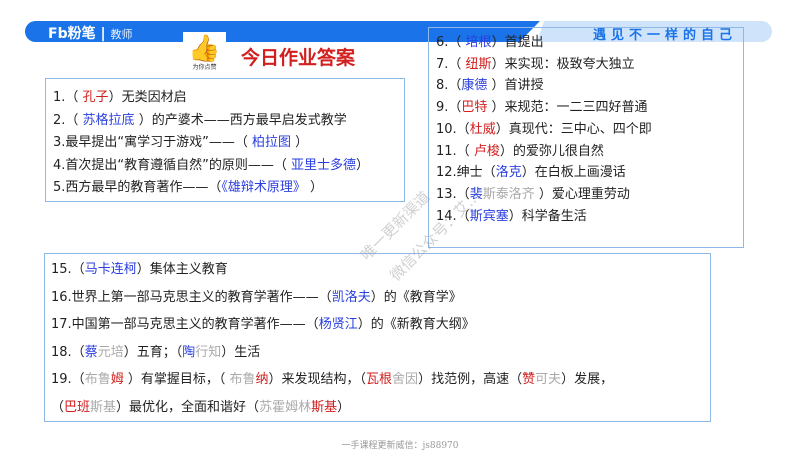 Image resolution: width=800 pixels, height=451 pixels. What do you see at coordinates (489, 216) in the screenshot?
I see `answer-highlight: 斯宾塞` at bounding box center [489, 216].